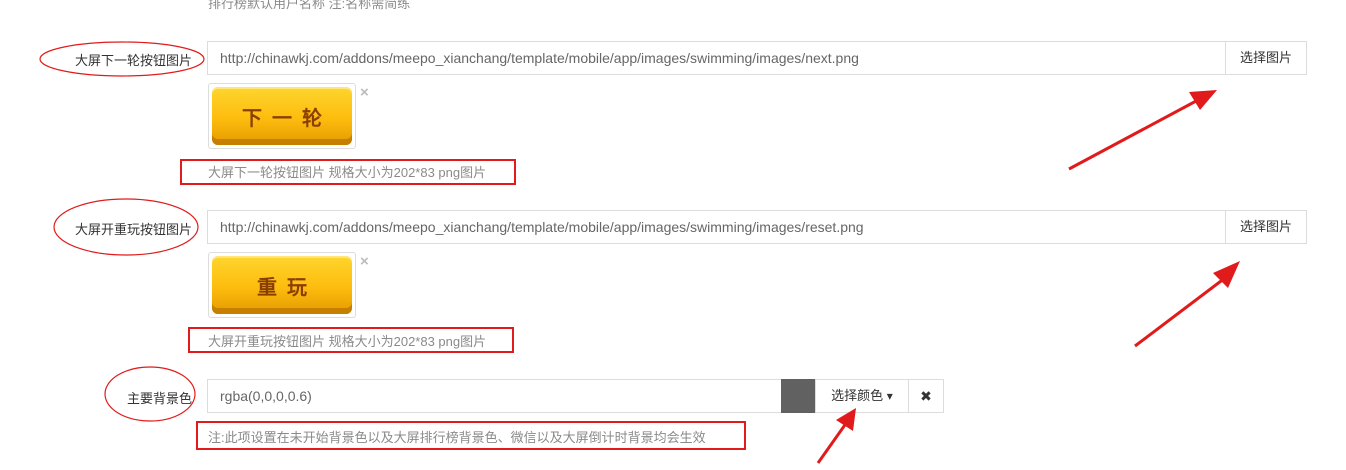  Describe the element at coordinates (287, 117) in the screenshot. I see `next-round-preview-text: 下一轮` at that location.